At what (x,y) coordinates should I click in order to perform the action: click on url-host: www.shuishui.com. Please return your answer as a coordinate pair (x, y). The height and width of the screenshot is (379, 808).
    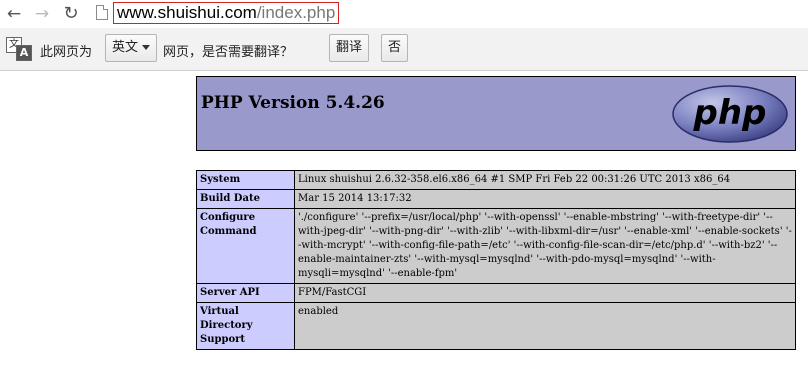
    Looking at the image, I should click on (187, 12).